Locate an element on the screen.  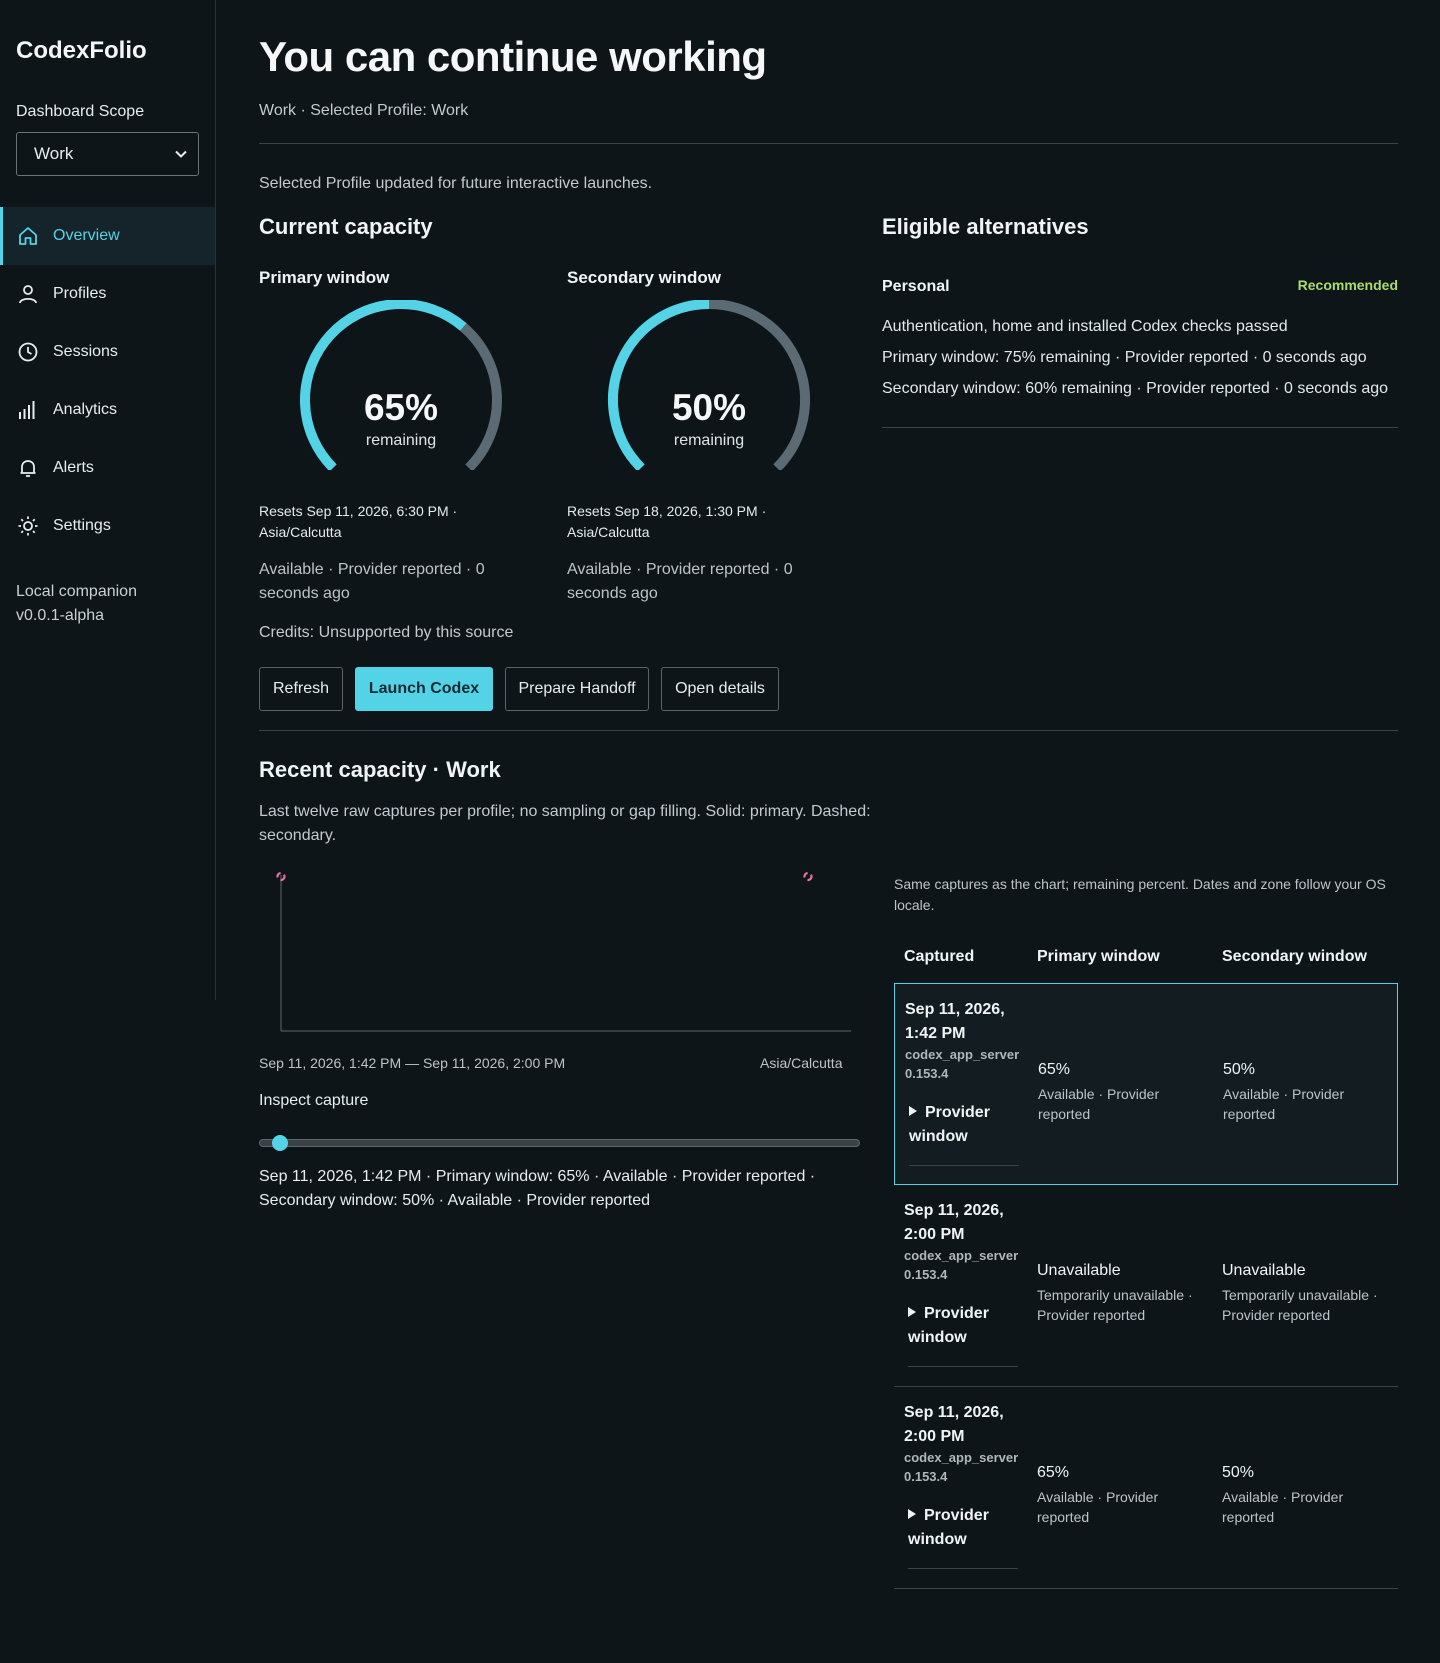
sidebar-item-label: Overview is located at coordinates (86, 235).